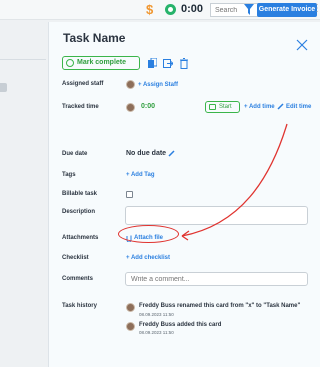 The image size is (320, 367). Describe the element at coordinates (216, 215) in the screenshot. I see `description-field` at that location.